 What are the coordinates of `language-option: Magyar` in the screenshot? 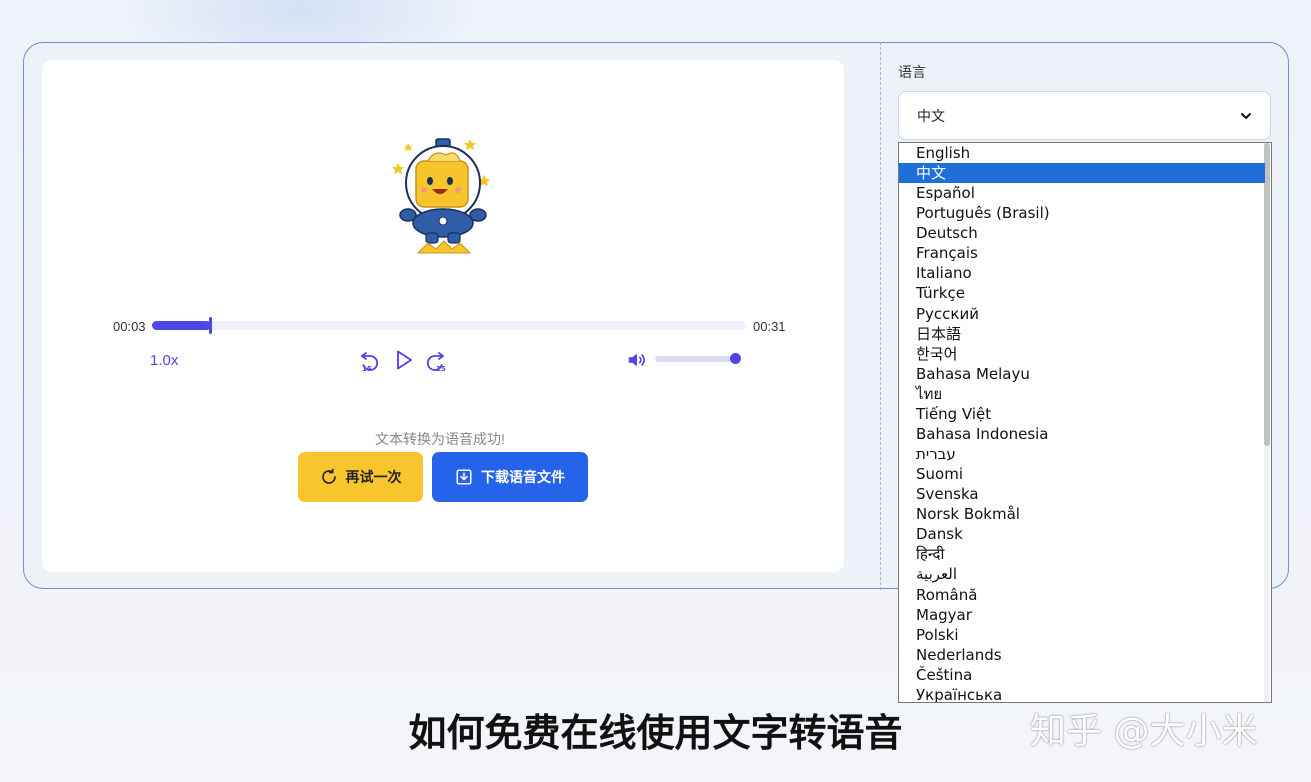 It's located at (1082, 615).